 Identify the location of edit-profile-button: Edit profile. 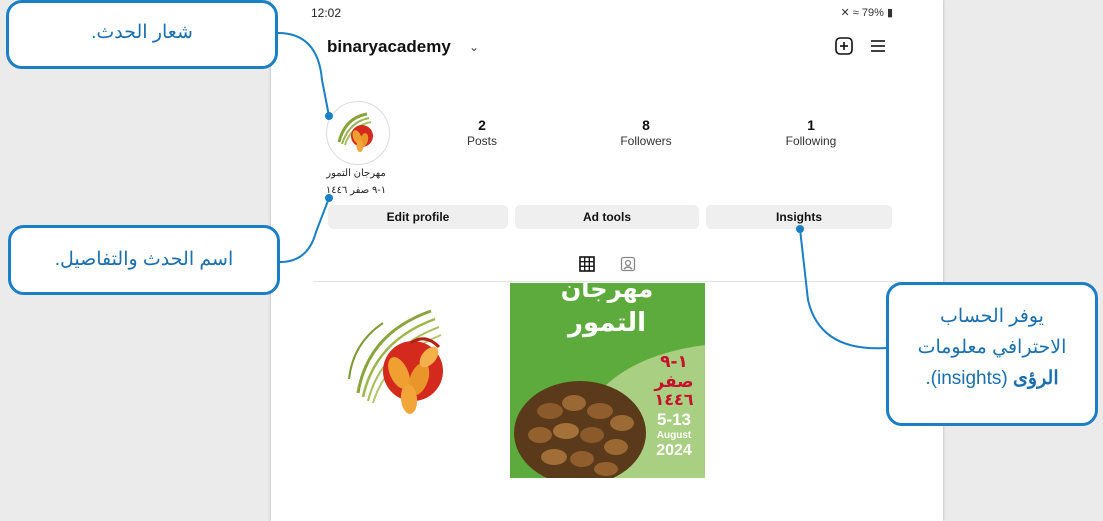
(418, 217).